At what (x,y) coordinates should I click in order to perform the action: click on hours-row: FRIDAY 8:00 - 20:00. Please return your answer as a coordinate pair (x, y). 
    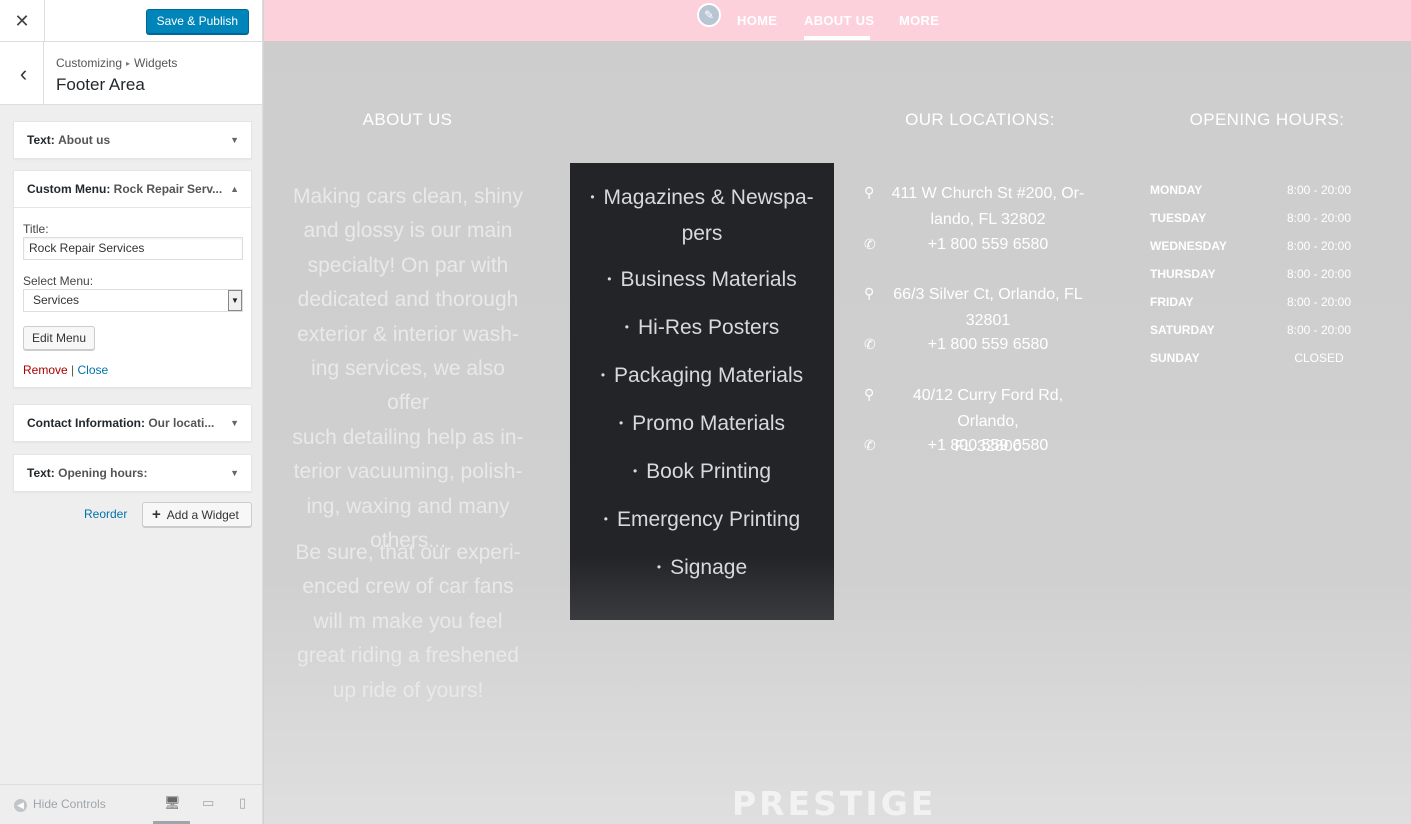
    Looking at the image, I should click on (1252, 305).